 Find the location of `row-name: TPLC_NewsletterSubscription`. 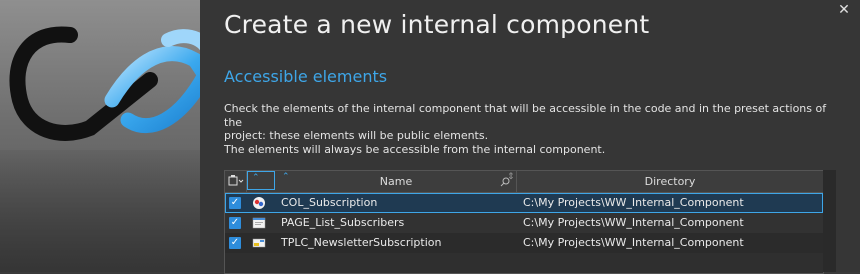

row-name: TPLC_NewsletterSubscription is located at coordinates (361, 242).